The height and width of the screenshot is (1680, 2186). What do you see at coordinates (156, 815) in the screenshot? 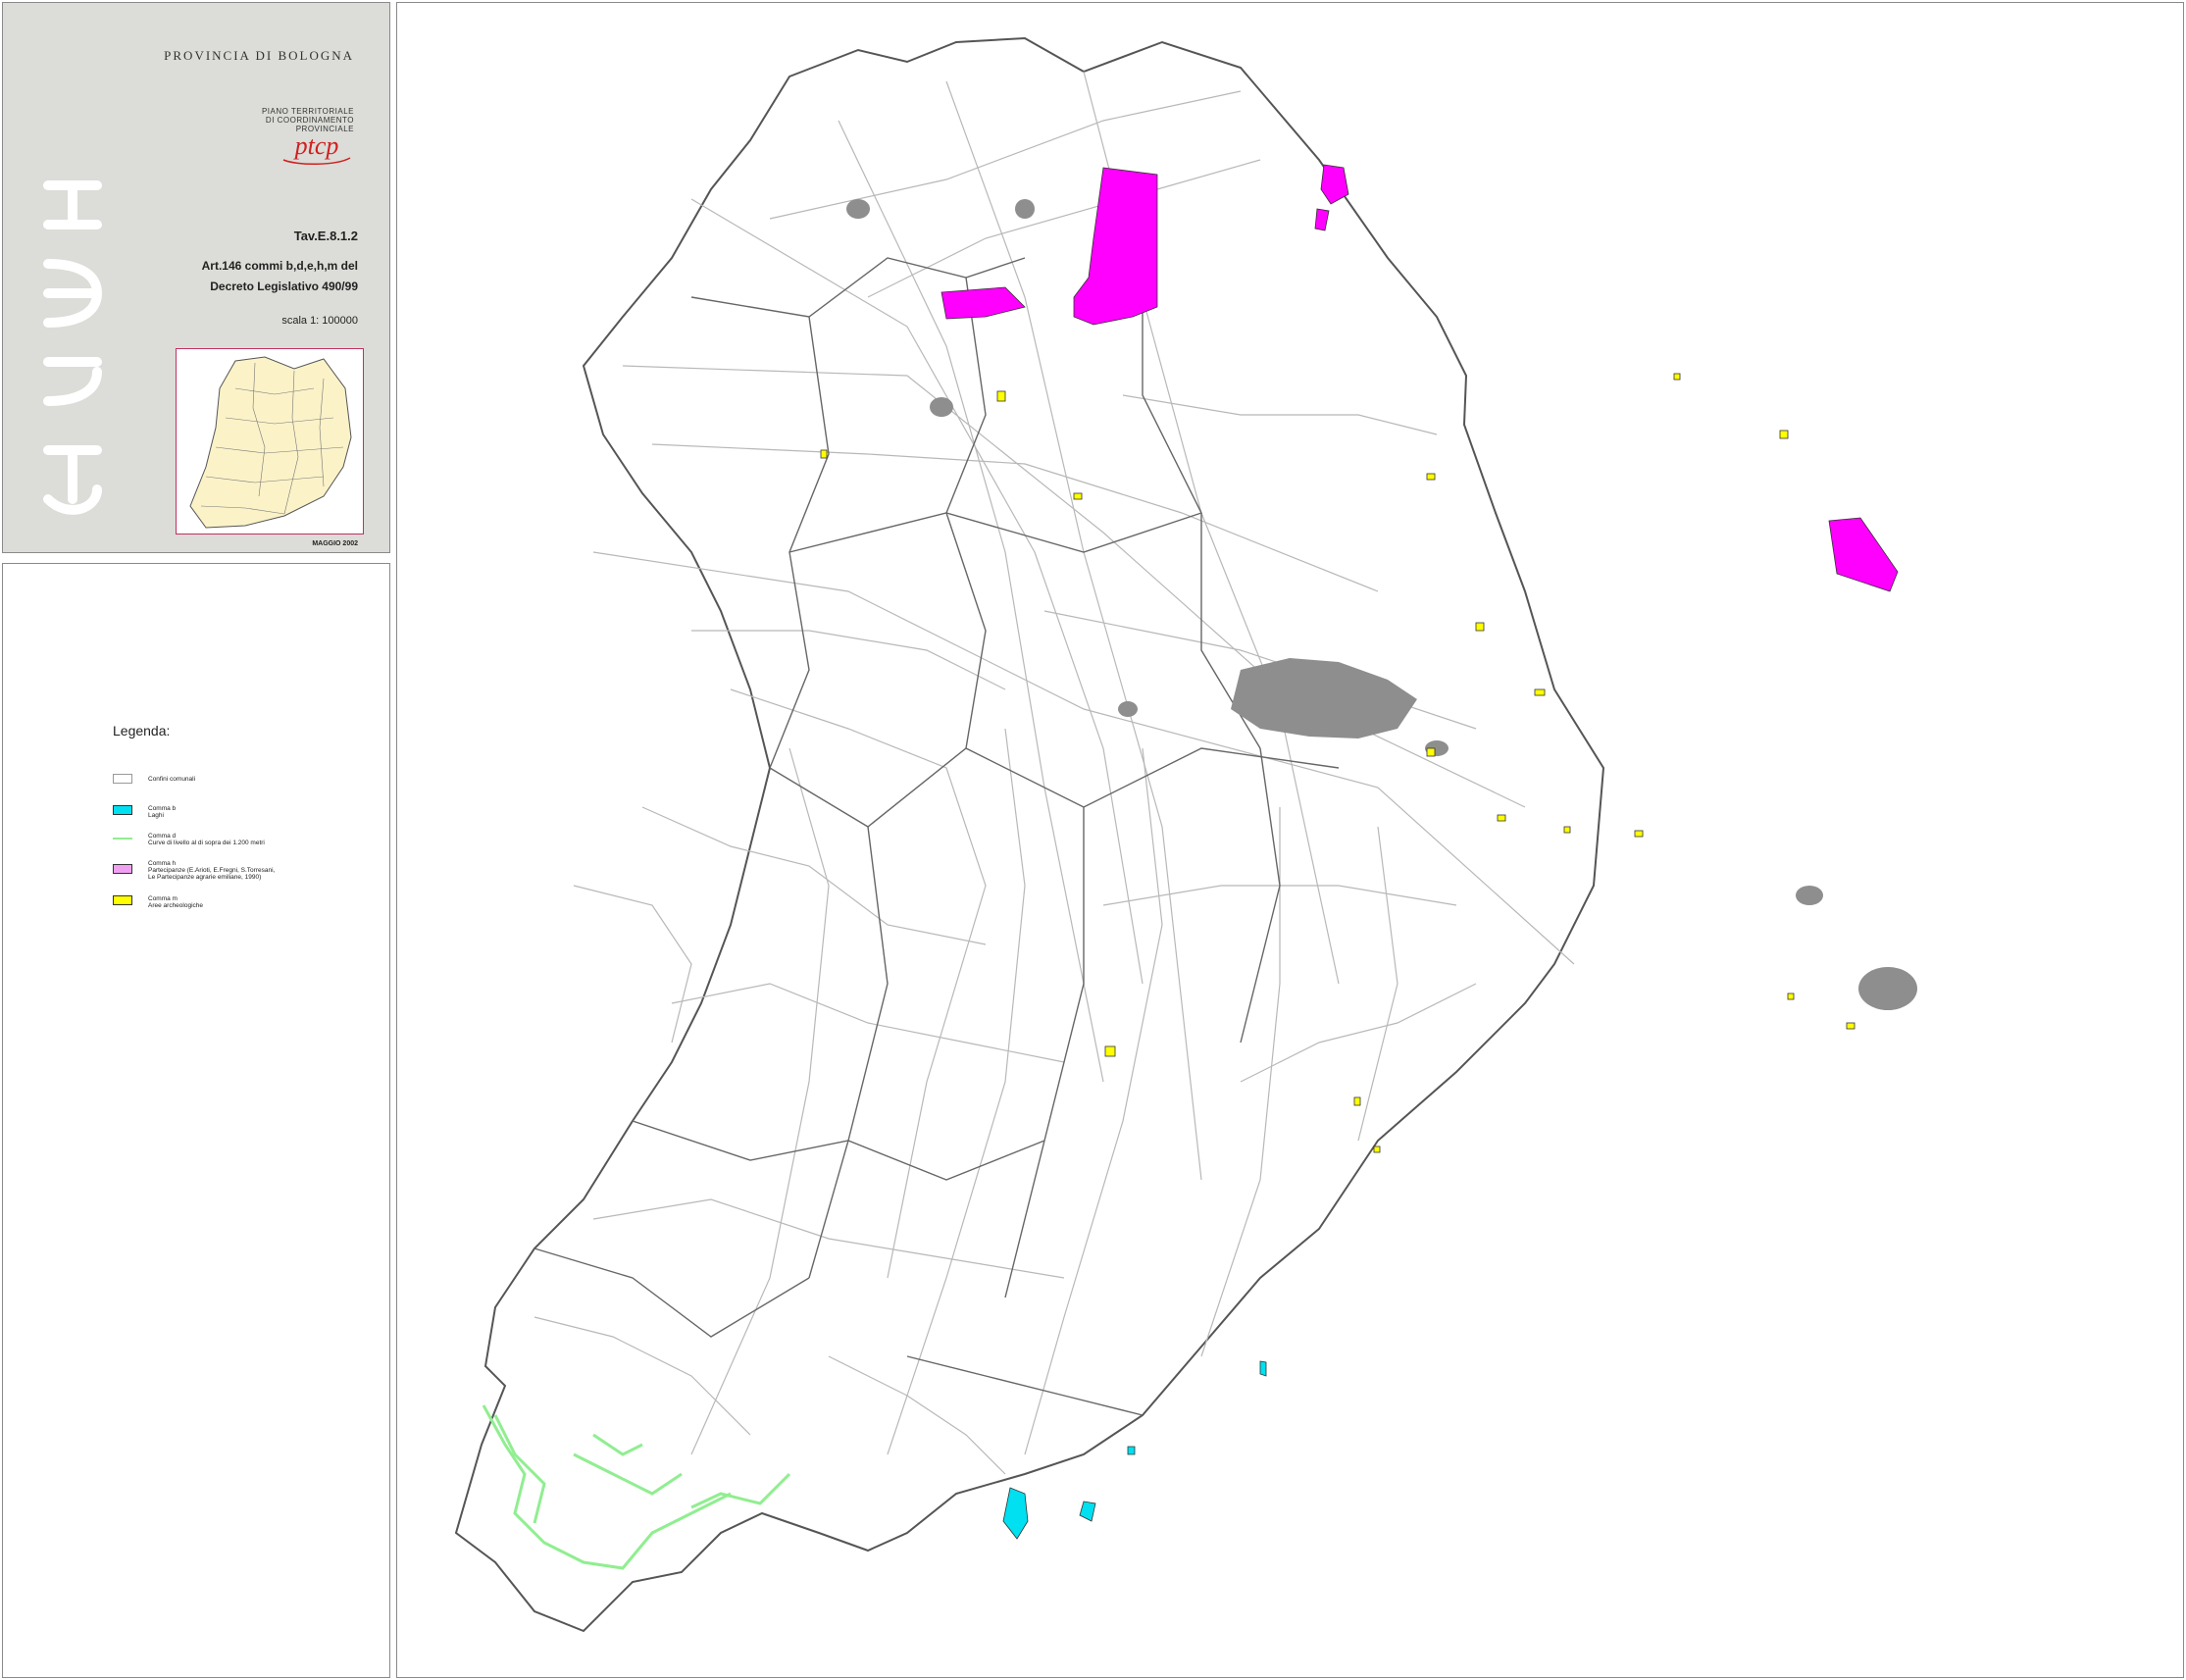
I see `legend-label: Laghi` at bounding box center [156, 815].